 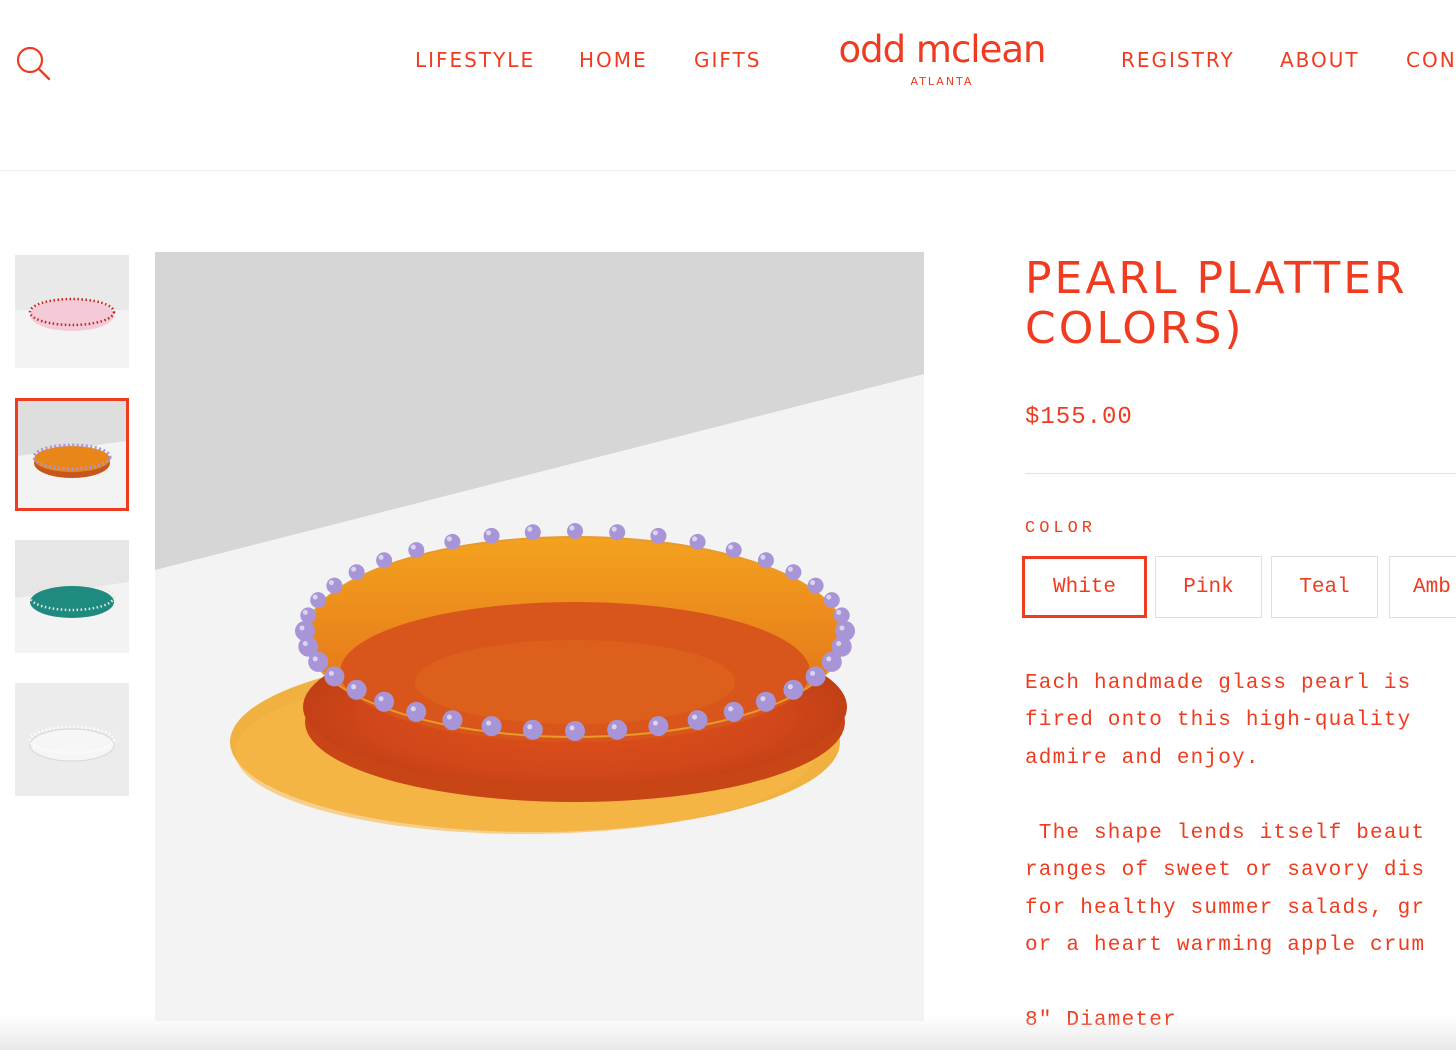 I want to click on nav-about: ABOUT, so click(x=1320, y=60).